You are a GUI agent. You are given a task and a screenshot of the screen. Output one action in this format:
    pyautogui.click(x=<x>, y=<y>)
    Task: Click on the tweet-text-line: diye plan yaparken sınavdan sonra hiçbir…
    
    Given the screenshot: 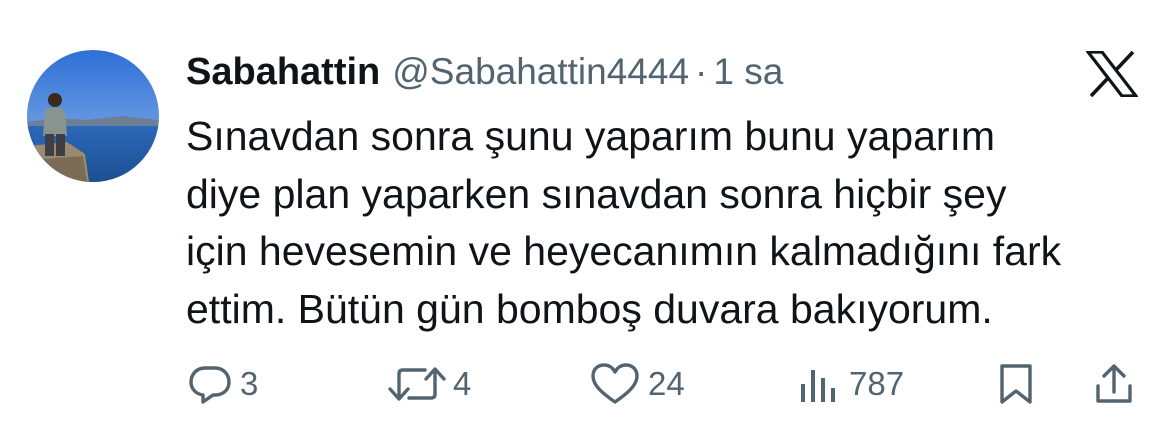 What is the action you would take?
    pyautogui.click(x=596, y=193)
    